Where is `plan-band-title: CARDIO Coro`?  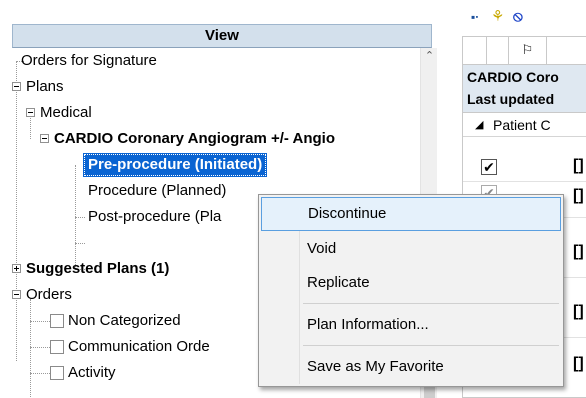 plan-band-title: CARDIO Coro is located at coordinates (513, 77).